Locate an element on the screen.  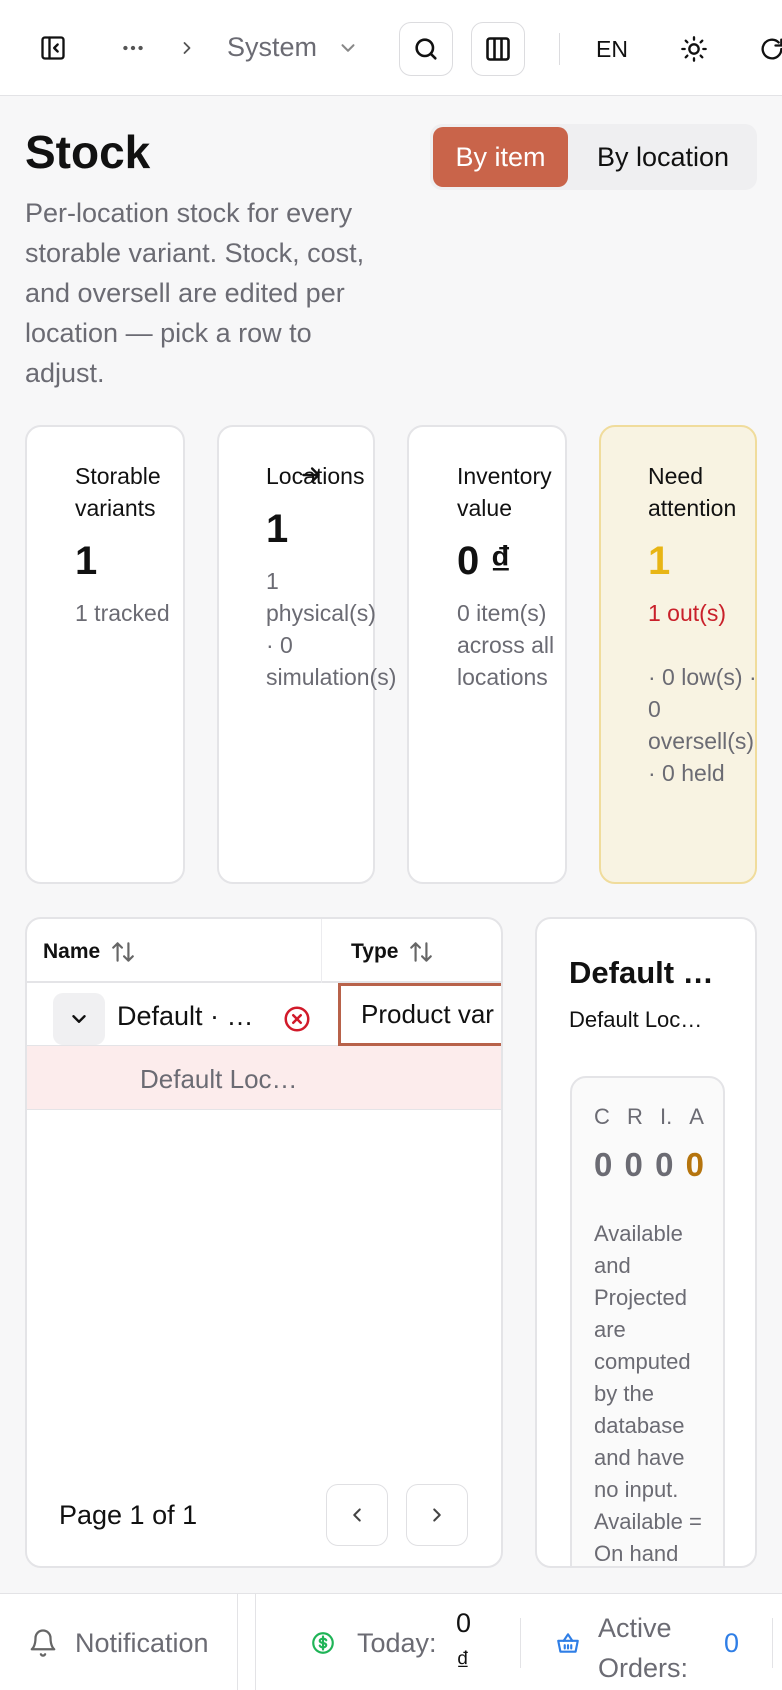
stat-sub: · 0 low(s) · 0 oversell(s) · 0 held is located at coordinates (702, 725).